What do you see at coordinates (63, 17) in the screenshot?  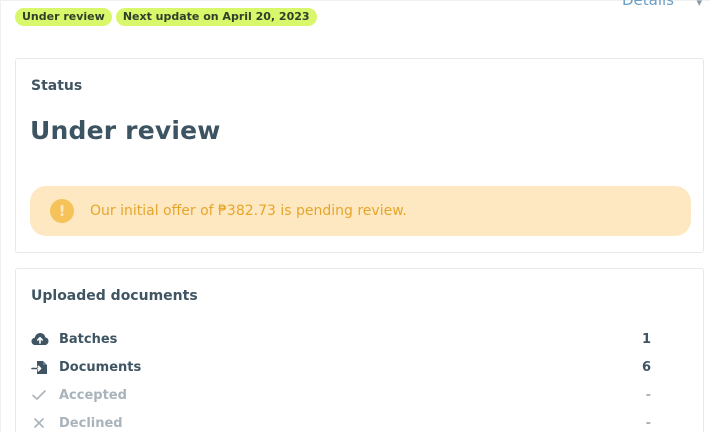 I see `status-badge: Under review` at bounding box center [63, 17].